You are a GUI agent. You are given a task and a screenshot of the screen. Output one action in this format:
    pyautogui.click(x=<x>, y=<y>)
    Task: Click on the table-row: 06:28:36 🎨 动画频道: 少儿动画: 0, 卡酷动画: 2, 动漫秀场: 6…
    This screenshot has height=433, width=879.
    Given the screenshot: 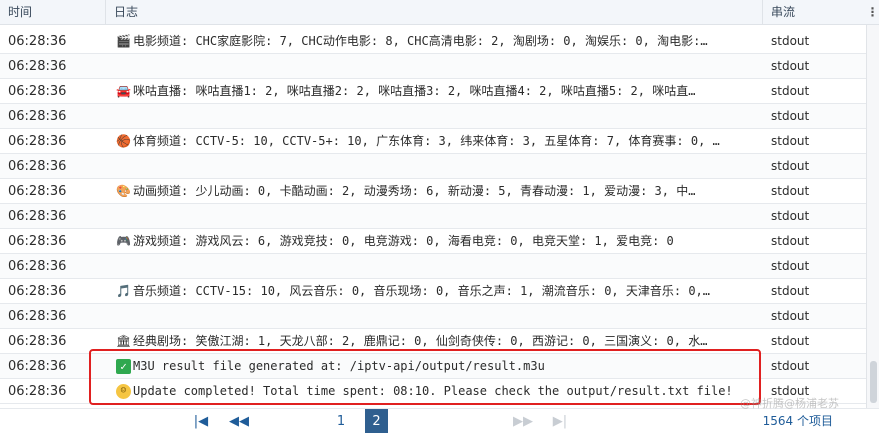 What is the action you would take?
    pyautogui.click(x=433, y=191)
    